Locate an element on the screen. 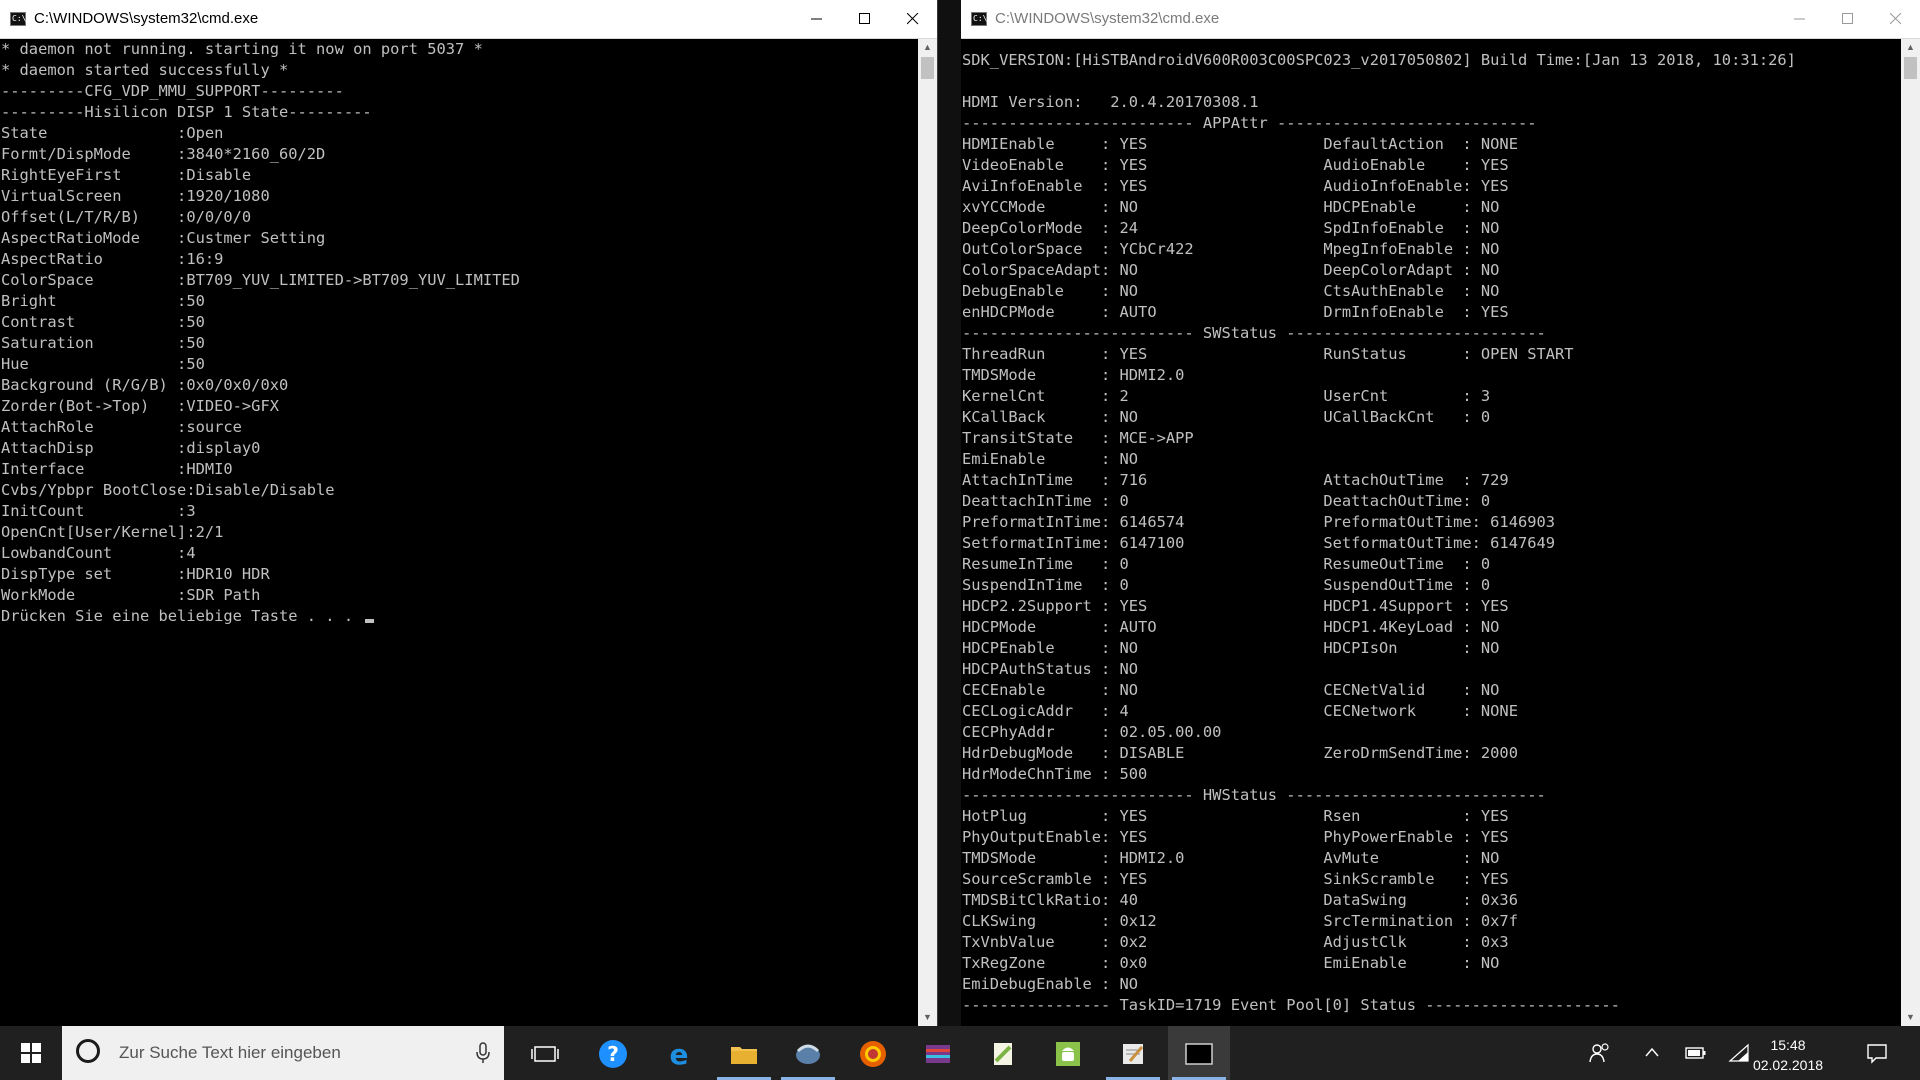  console-line: VideoEnable : YES AudioEnable : YES is located at coordinates (1235, 165).